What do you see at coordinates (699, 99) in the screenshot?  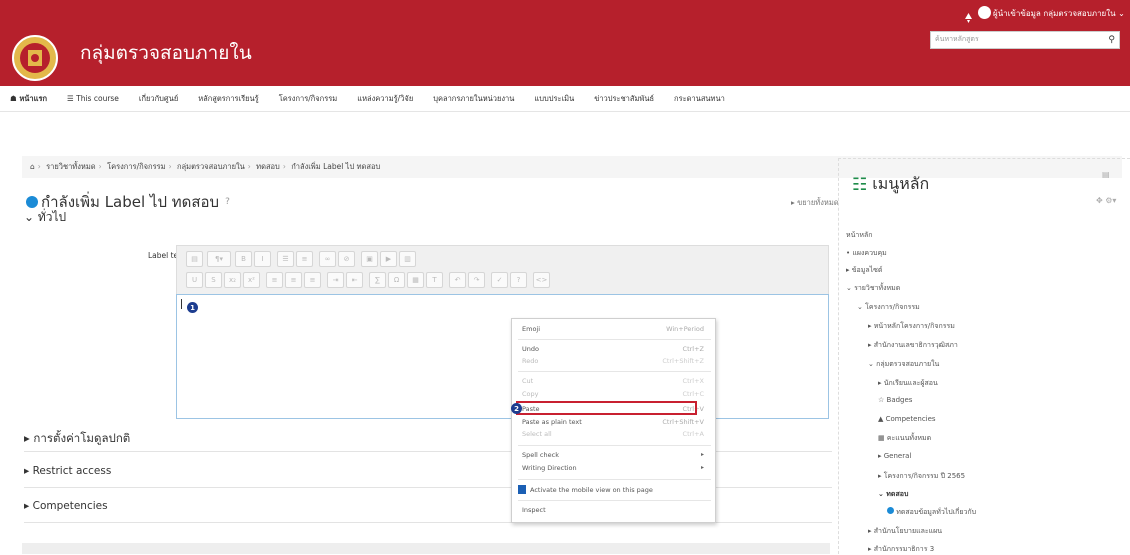 I see `nav-item-forum: กระดานสนทนา` at bounding box center [699, 99].